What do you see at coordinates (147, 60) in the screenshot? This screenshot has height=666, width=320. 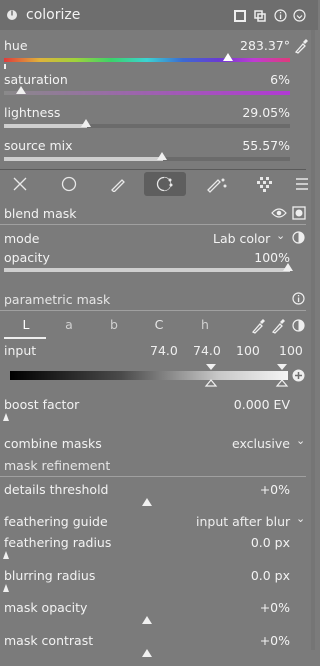 I see `hue-slider` at bounding box center [147, 60].